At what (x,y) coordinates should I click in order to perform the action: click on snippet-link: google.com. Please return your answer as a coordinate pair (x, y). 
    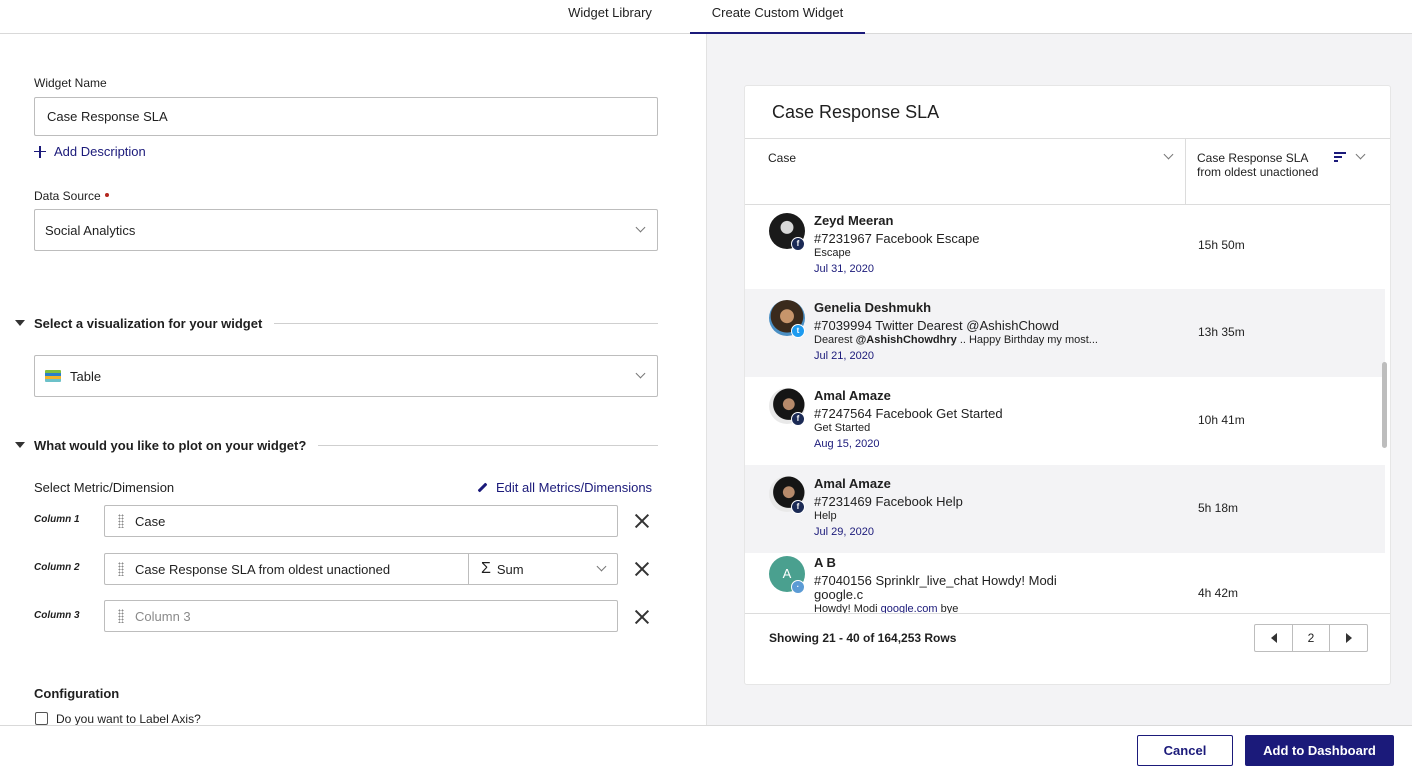
    Looking at the image, I should click on (909, 608).